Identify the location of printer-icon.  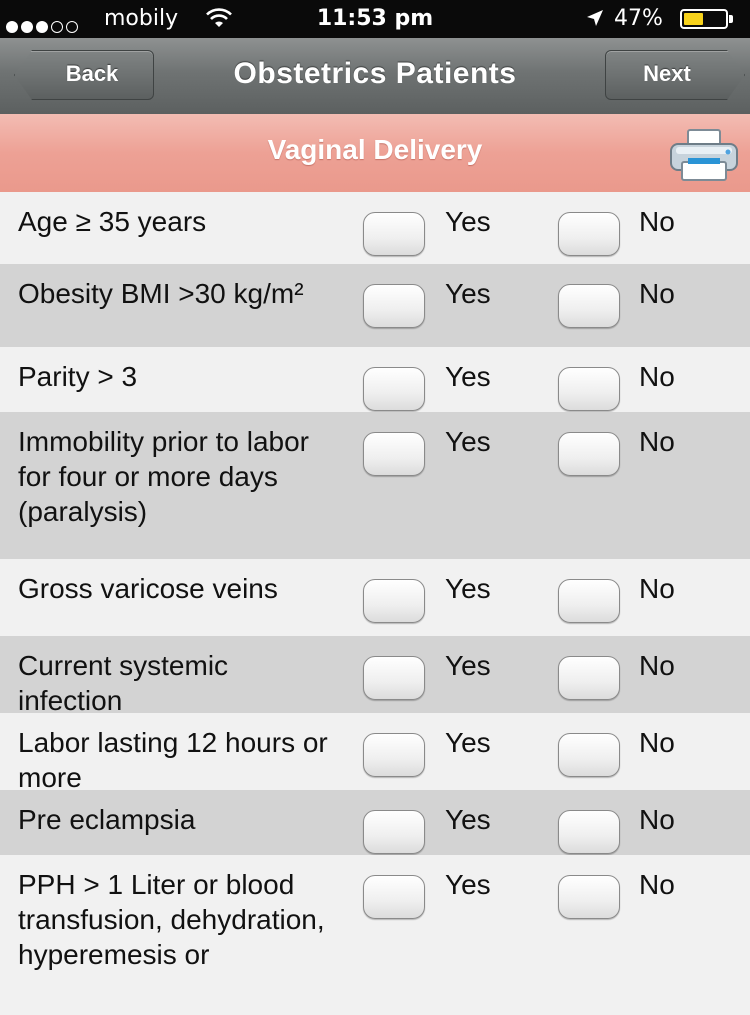
(704, 155).